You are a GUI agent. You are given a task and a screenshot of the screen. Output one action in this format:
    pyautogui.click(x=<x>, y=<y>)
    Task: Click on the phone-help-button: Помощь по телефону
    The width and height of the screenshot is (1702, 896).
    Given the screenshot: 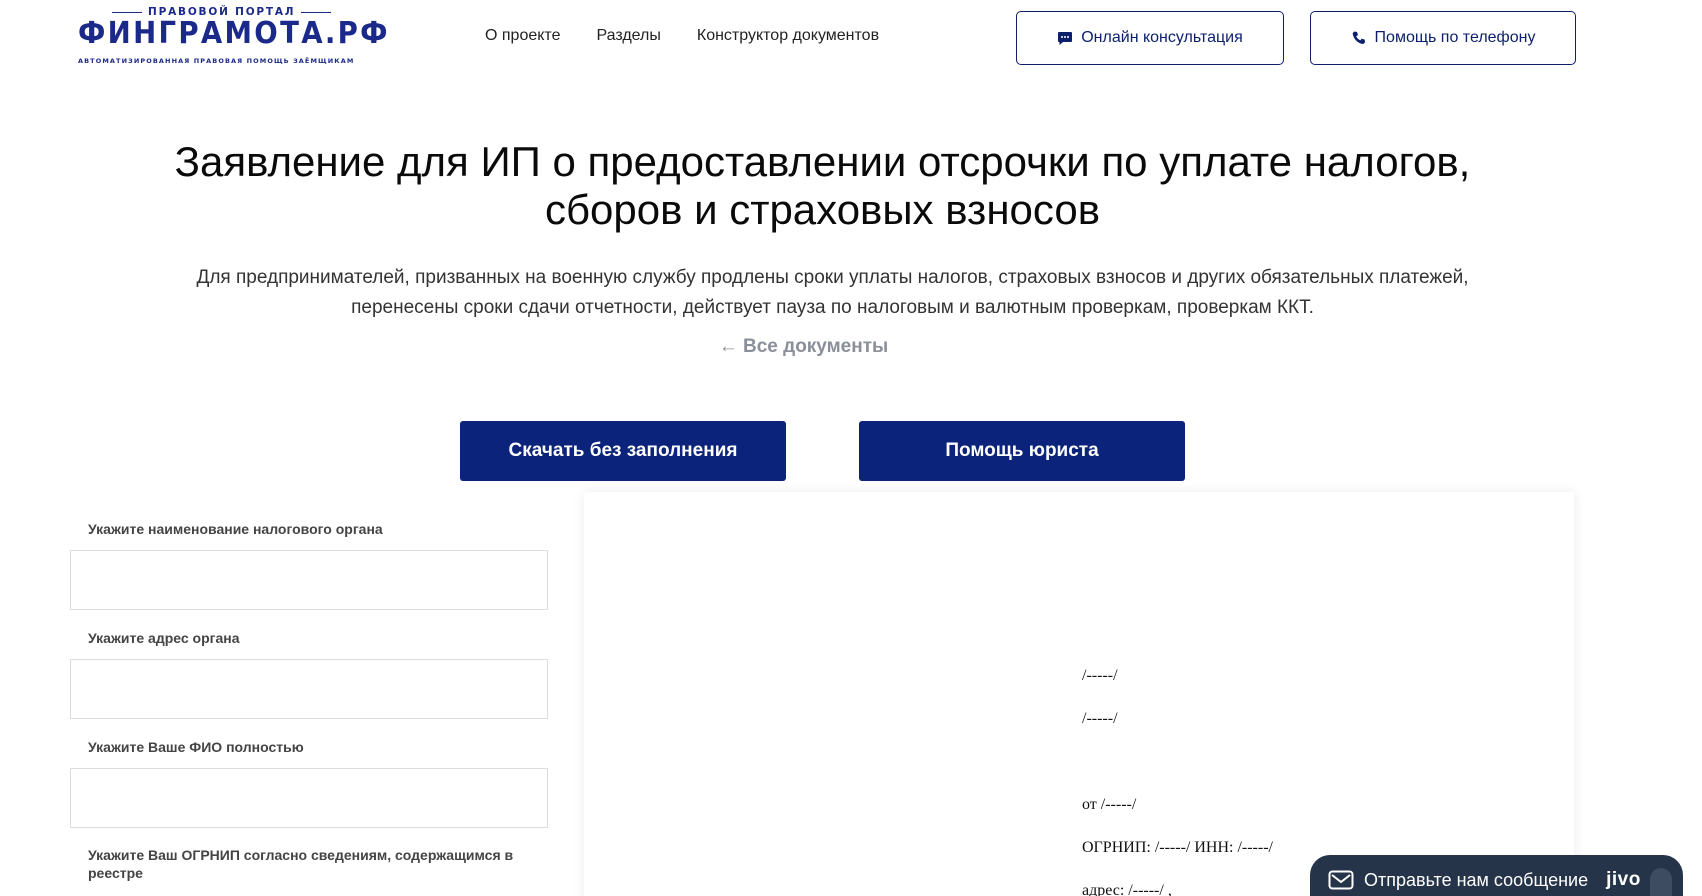 What is the action you would take?
    pyautogui.click(x=1443, y=38)
    